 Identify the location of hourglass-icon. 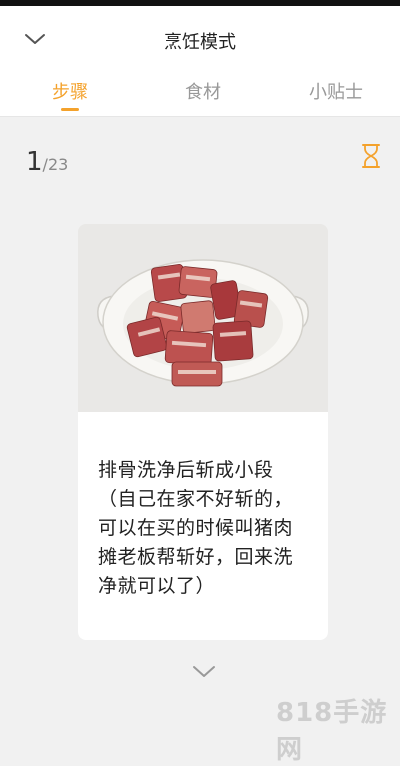
(371, 156).